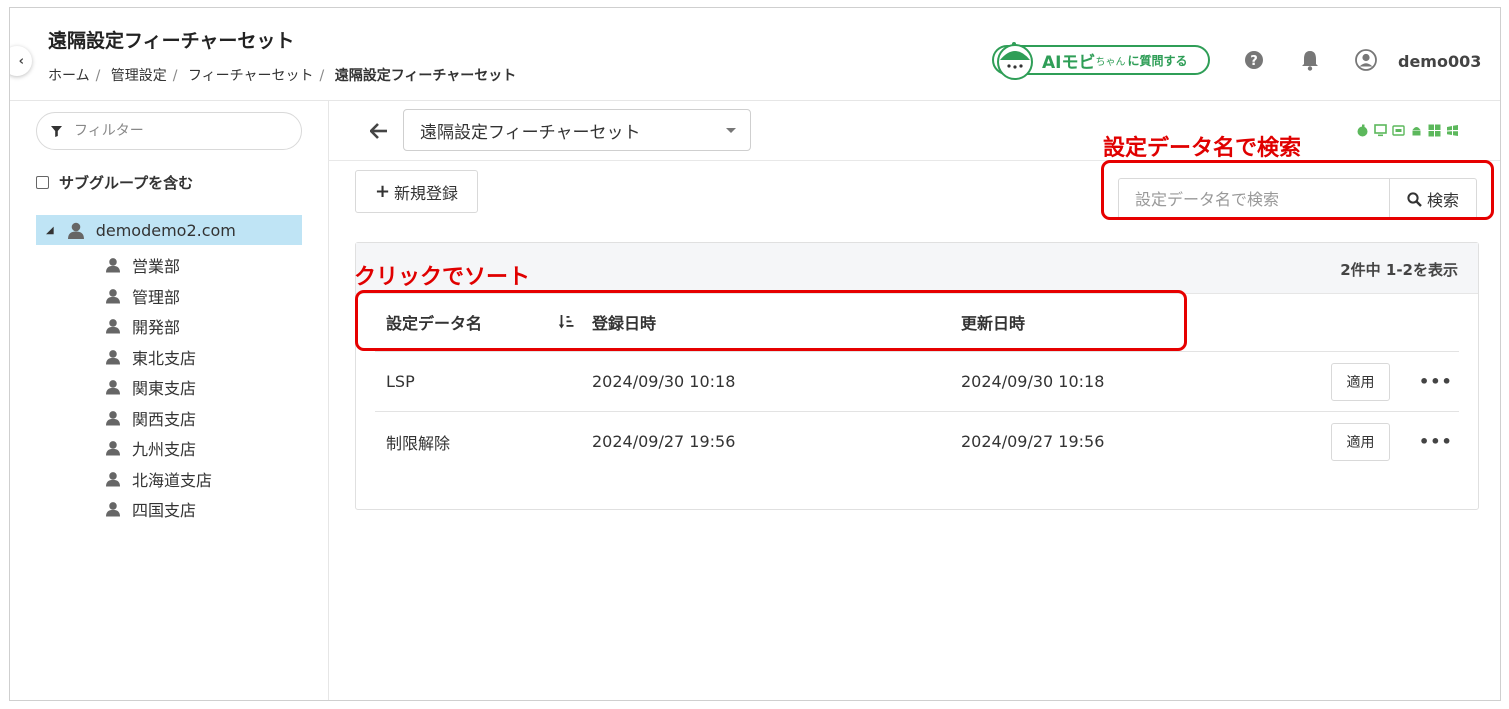 This screenshot has height=709, width=1509. What do you see at coordinates (914, 130) in the screenshot?
I see `feature-set-bar: 遠隔設定フィーチャーセット` at bounding box center [914, 130].